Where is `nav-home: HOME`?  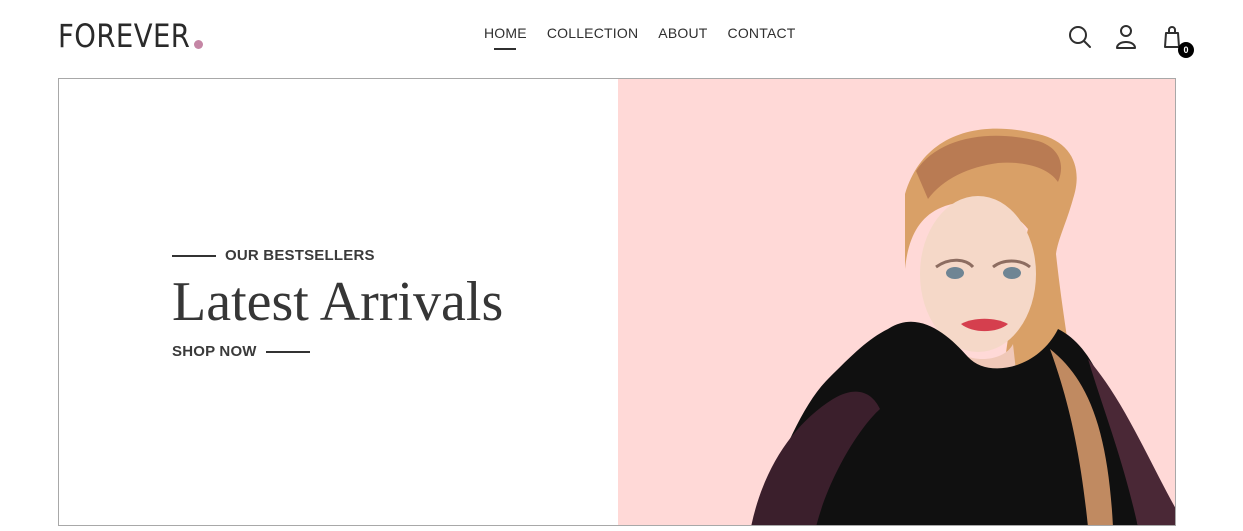
nav-home: HOME is located at coordinates (505, 37).